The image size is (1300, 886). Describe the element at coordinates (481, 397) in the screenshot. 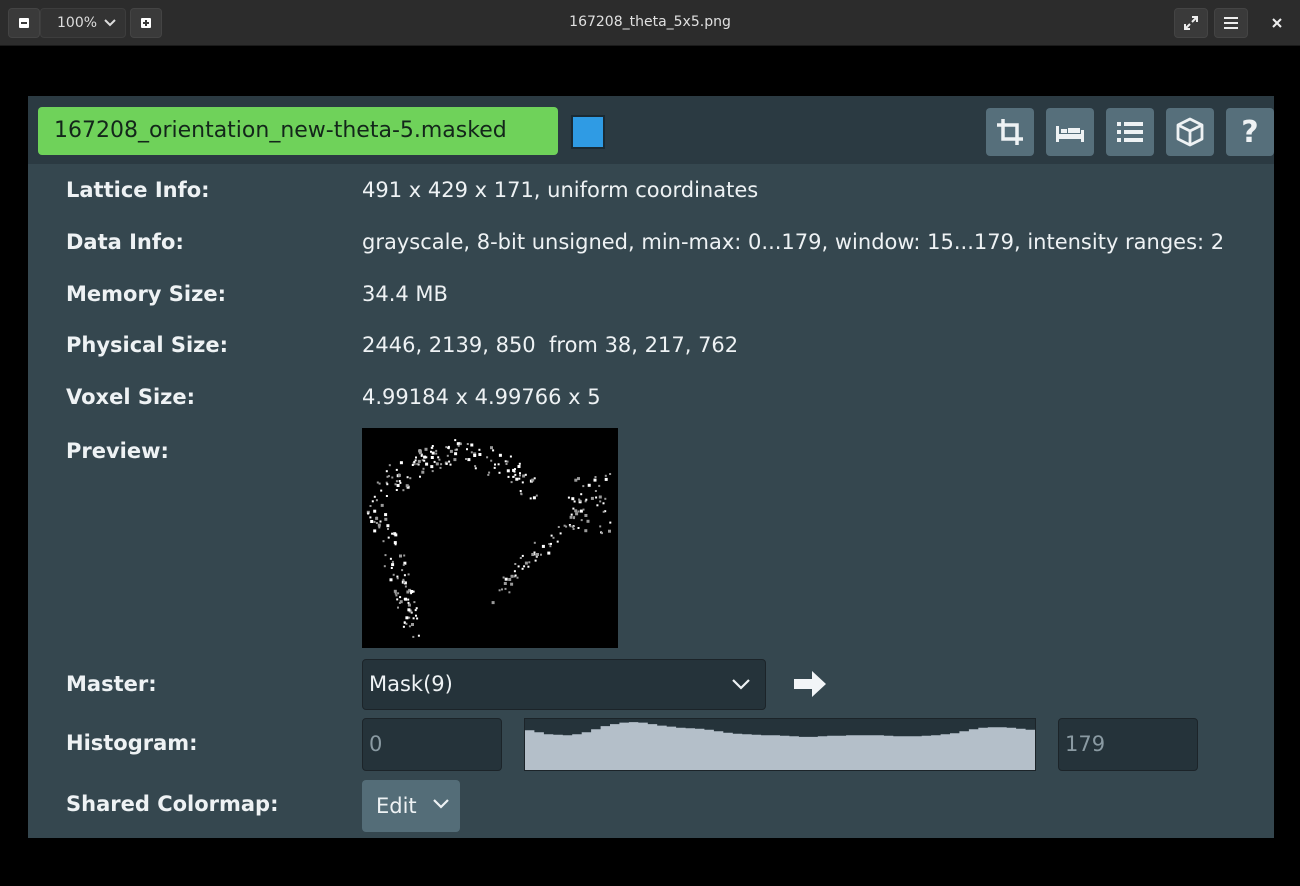

I see `voxel-size-value: 4.99184 x 4.99766 x 5` at that location.